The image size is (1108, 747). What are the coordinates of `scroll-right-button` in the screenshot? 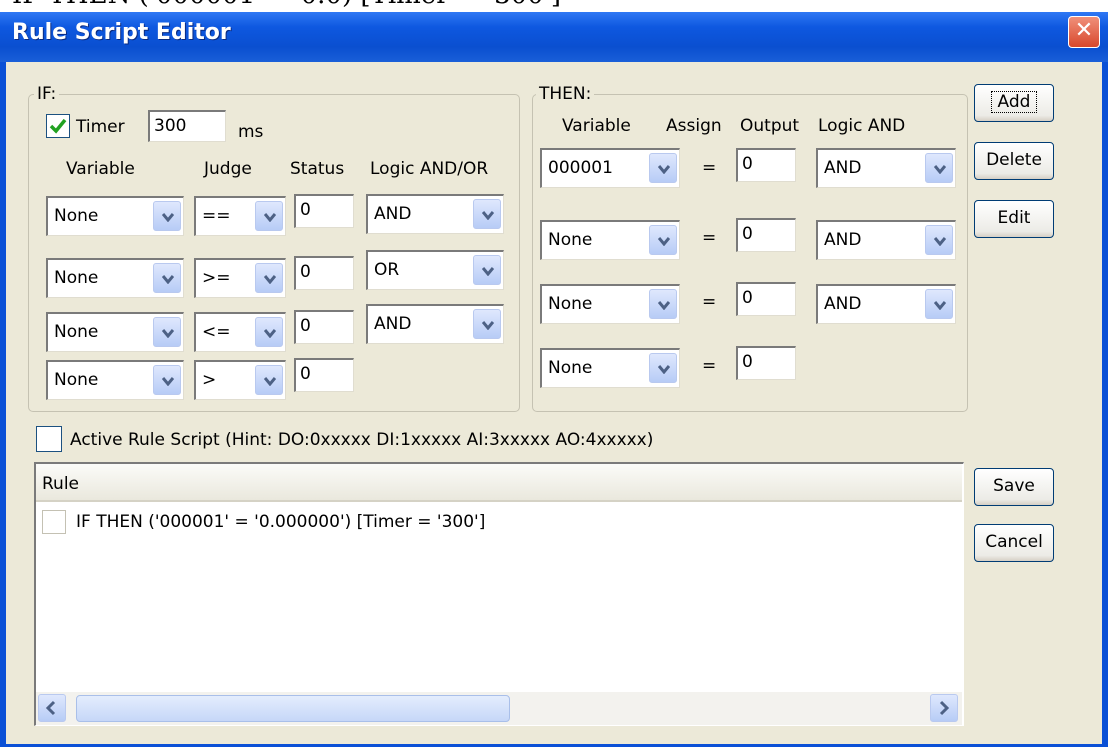 It's located at (944, 708).